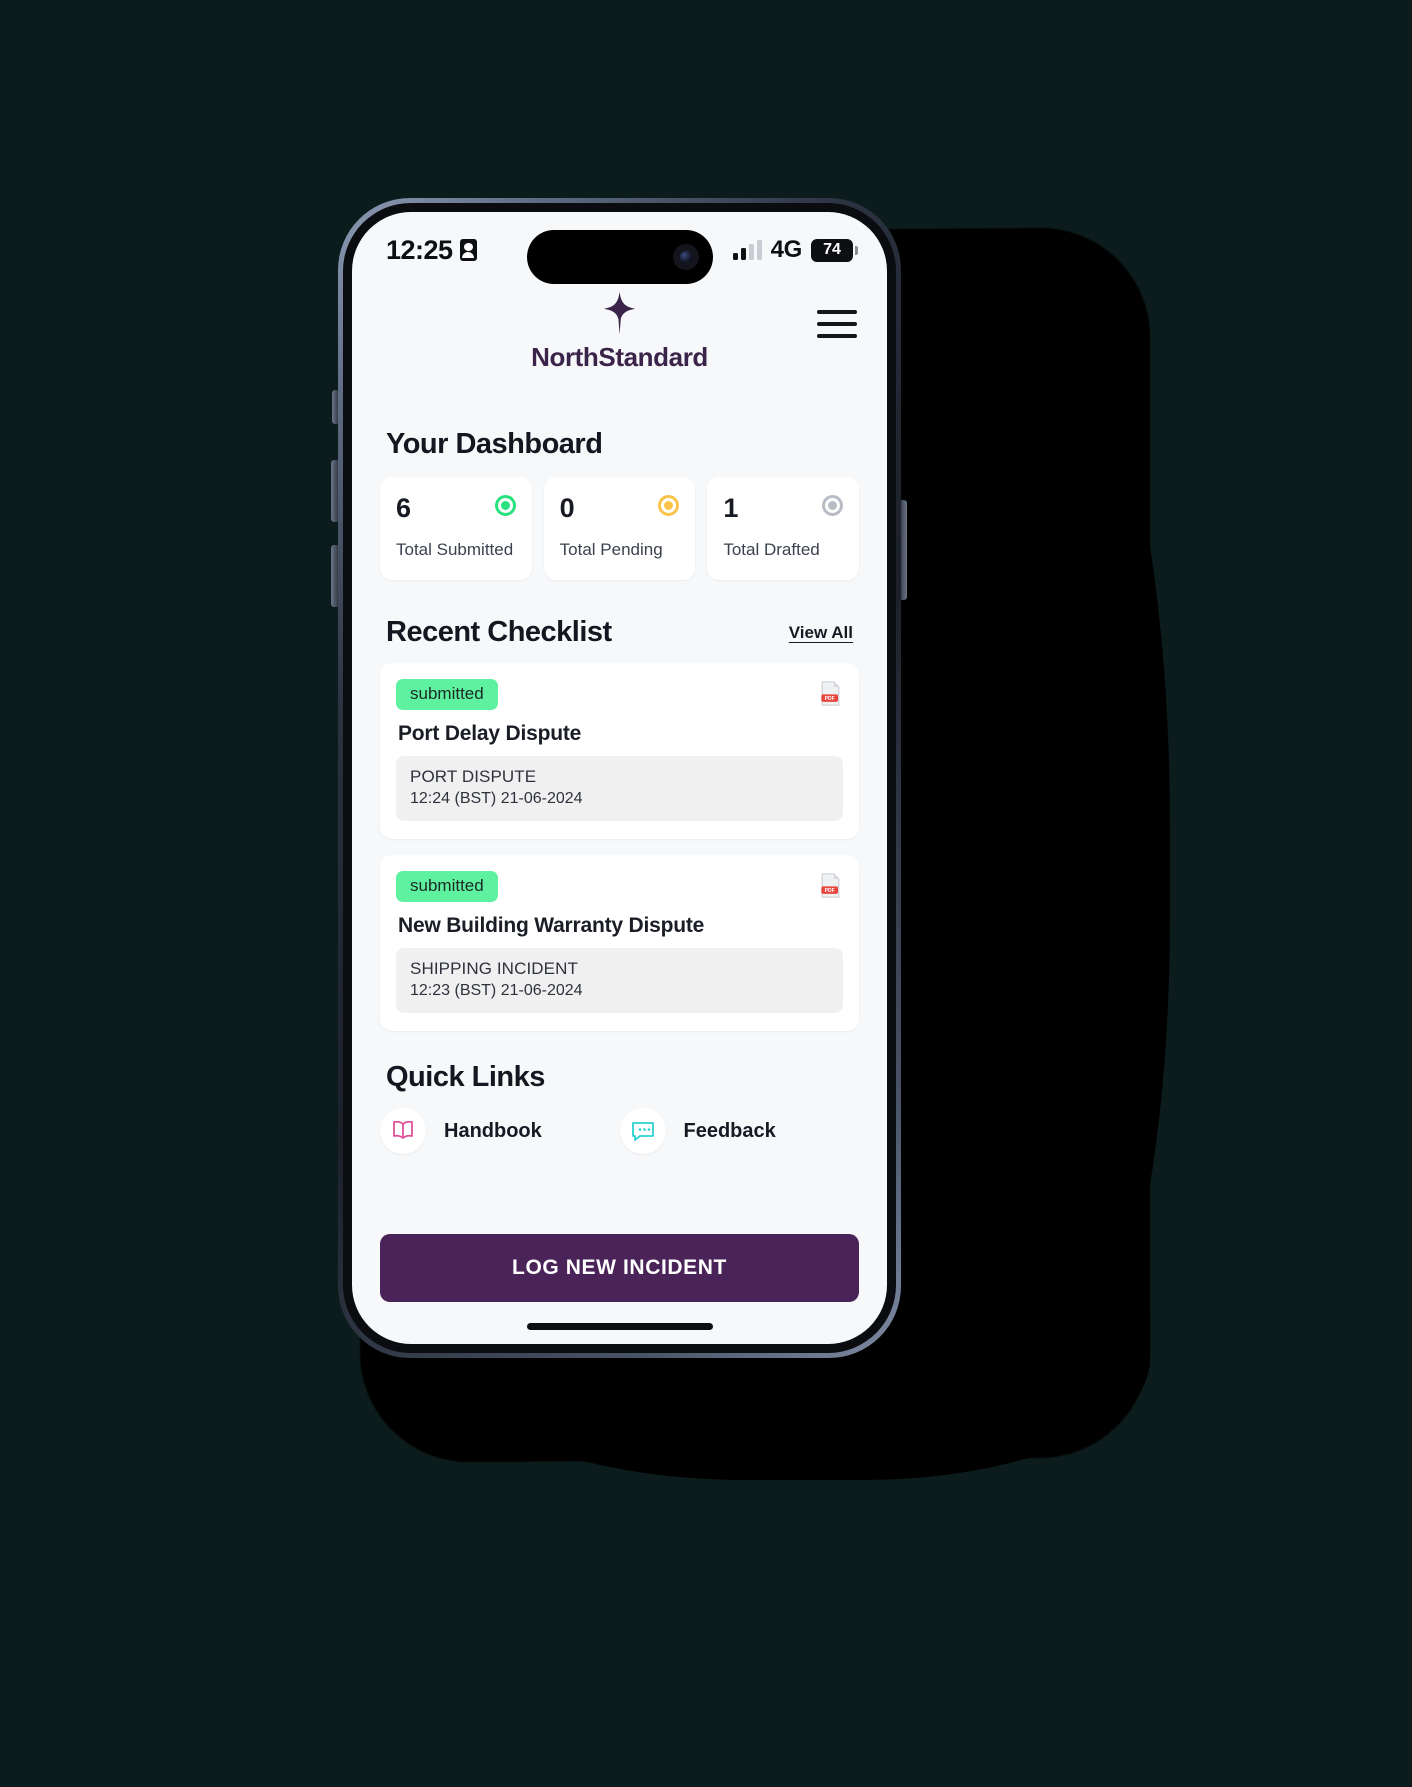 Image resolution: width=1412 pixels, height=1787 pixels. What do you see at coordinates (620, 508) in the screenshot?
I see `stat-card-top: 0` at bounding box center [620, 508].